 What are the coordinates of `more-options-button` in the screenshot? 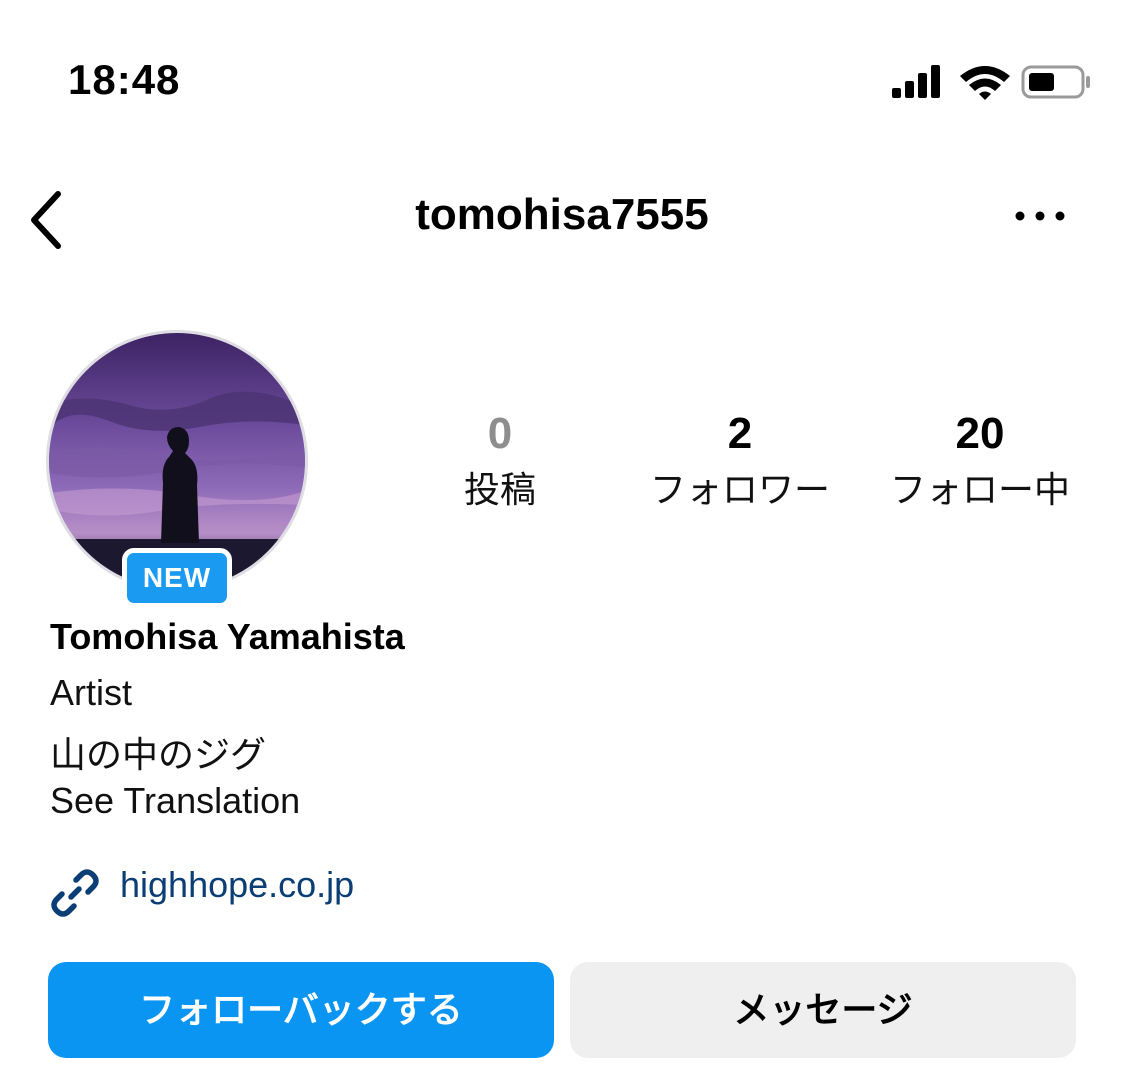 It's located at (1041, 216).